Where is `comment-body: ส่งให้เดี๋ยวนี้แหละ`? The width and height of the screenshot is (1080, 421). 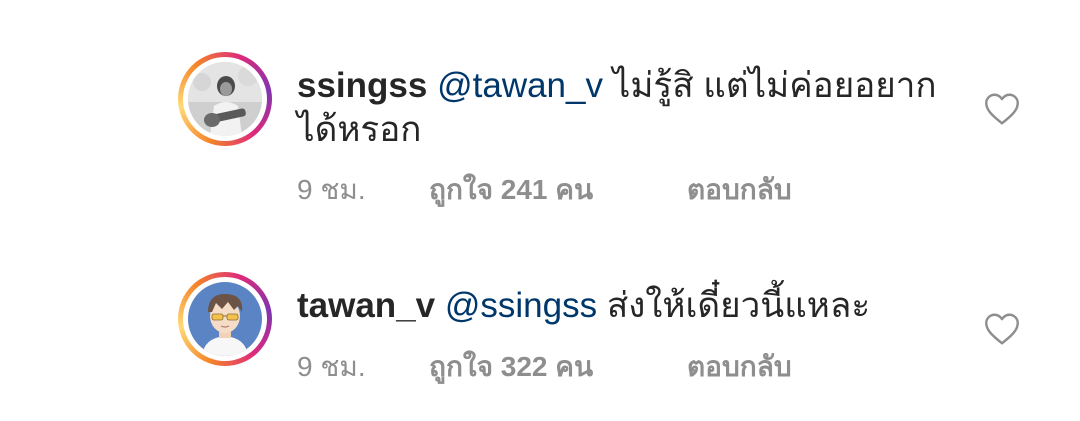
comment-body: ส่งให้เดี๋ยวนี้แหละ is located at coordinates (738, 305).